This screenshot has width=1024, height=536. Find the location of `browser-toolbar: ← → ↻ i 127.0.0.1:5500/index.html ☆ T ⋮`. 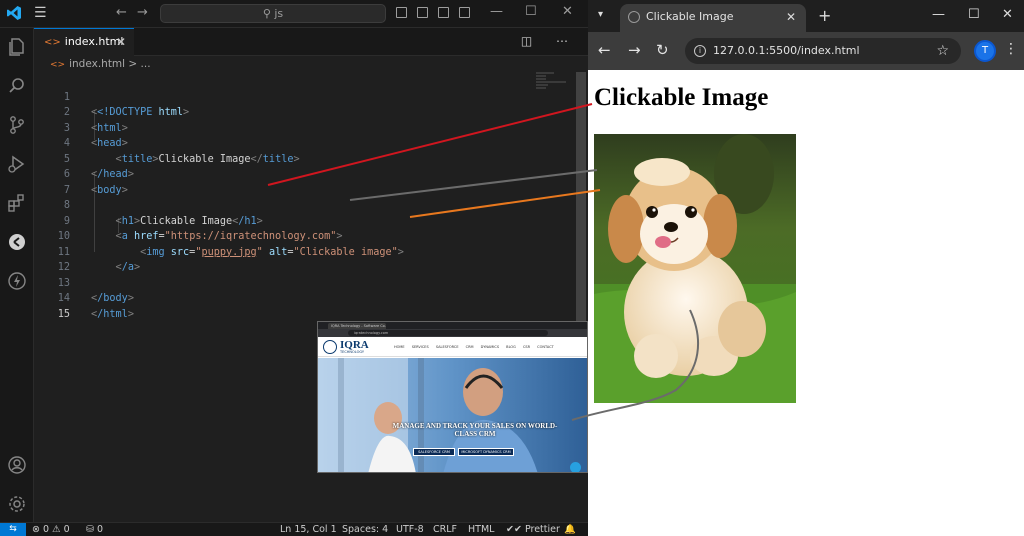

browser-toolbar: ← → ↻ i 127.0.0.1:5500/index.html ☆ T ⋮ is located at coordinates (806, 51).